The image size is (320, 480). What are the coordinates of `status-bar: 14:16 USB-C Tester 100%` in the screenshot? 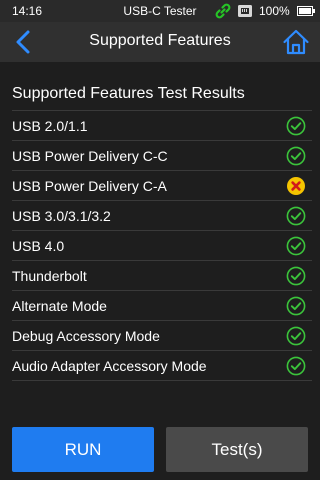 It's located at (160, 11).